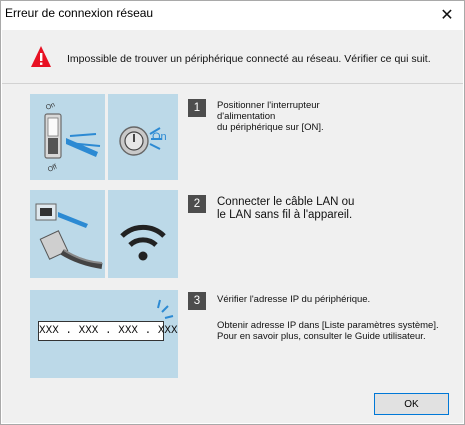 The height and width of the screenshot is (425, 465). I want to click on lan-cable-panel, so click(67, 234).